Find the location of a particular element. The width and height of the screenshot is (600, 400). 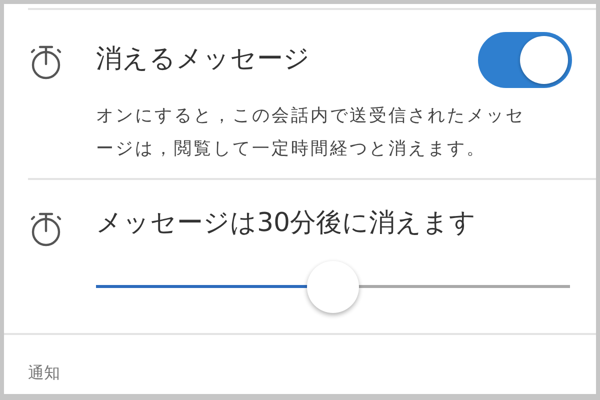

slider-thumb is located at coordinates (333, 286).